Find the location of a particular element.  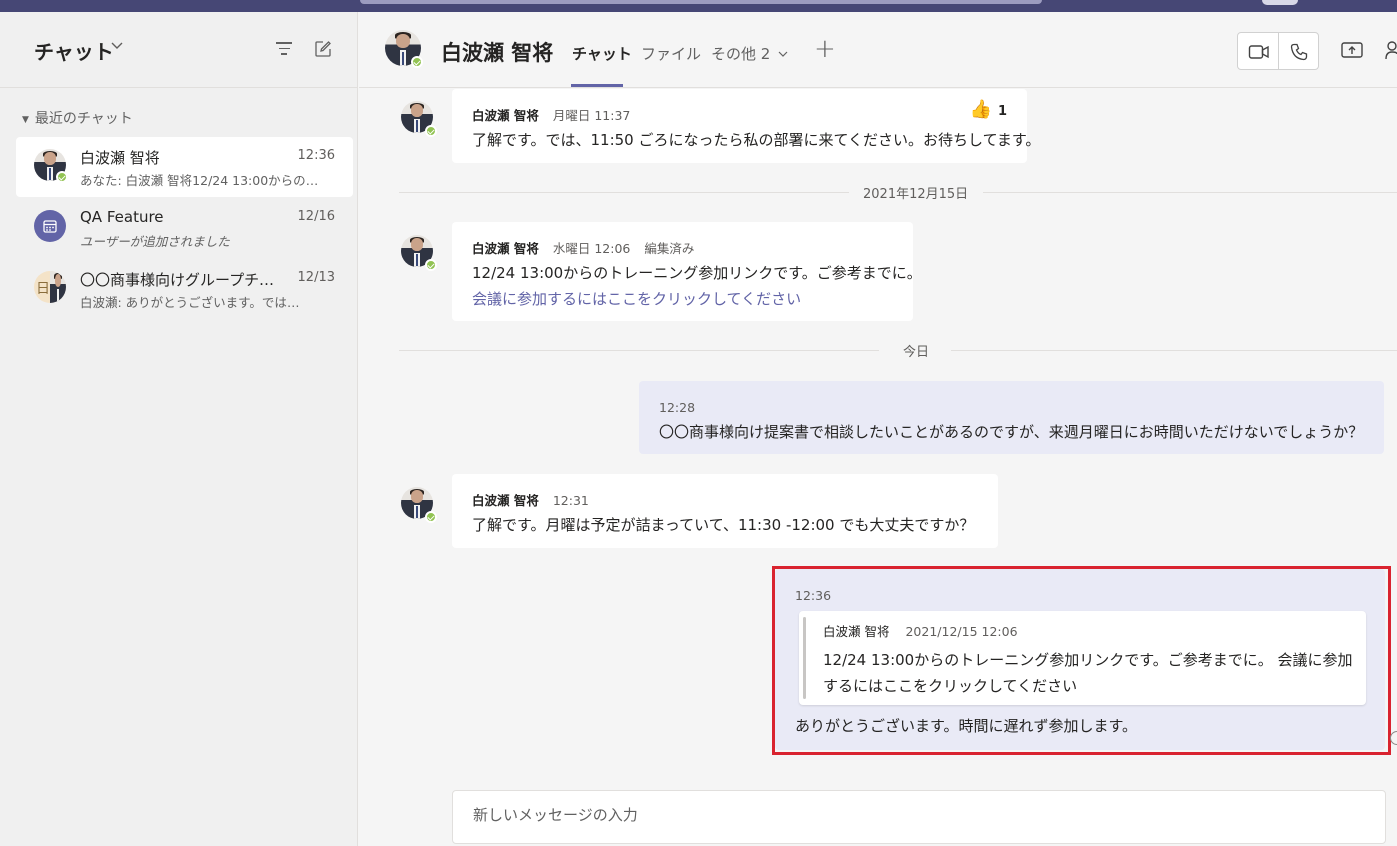

message-input is located at coordinates (913, 815).